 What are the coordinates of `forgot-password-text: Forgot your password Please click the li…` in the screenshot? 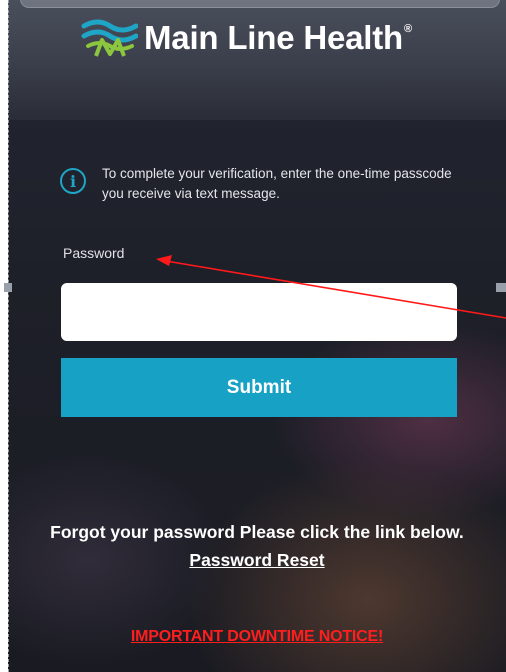 It's located at (257, 532).